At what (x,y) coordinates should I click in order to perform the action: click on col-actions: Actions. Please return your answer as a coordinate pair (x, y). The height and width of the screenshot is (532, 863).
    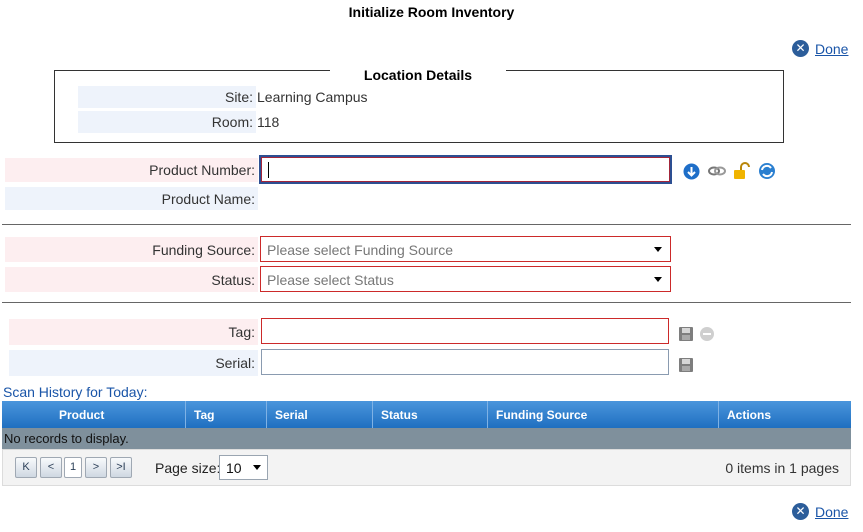
    Looking at the image, I should click on (749, 415).